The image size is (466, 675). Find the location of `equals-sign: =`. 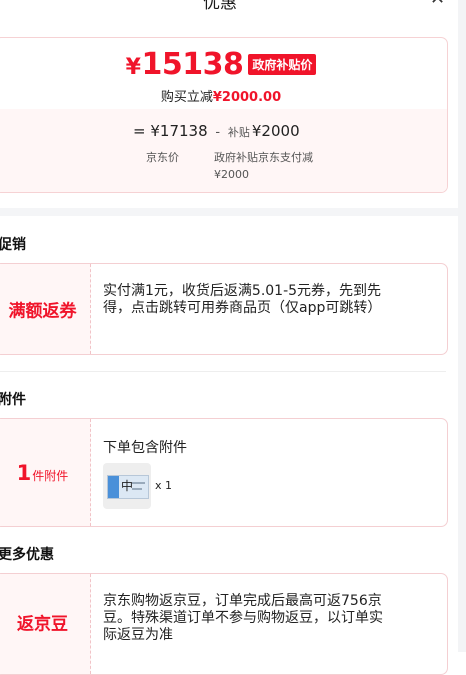

equals-sign: = is located at coordinates (139, 131).